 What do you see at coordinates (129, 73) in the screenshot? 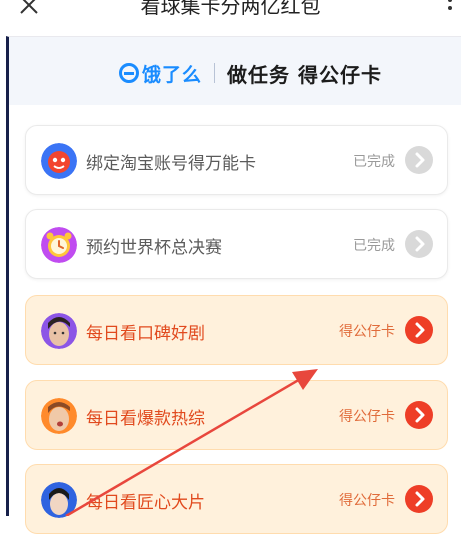
I see `eleme-logo-icon` at bounding box center [129, 73].